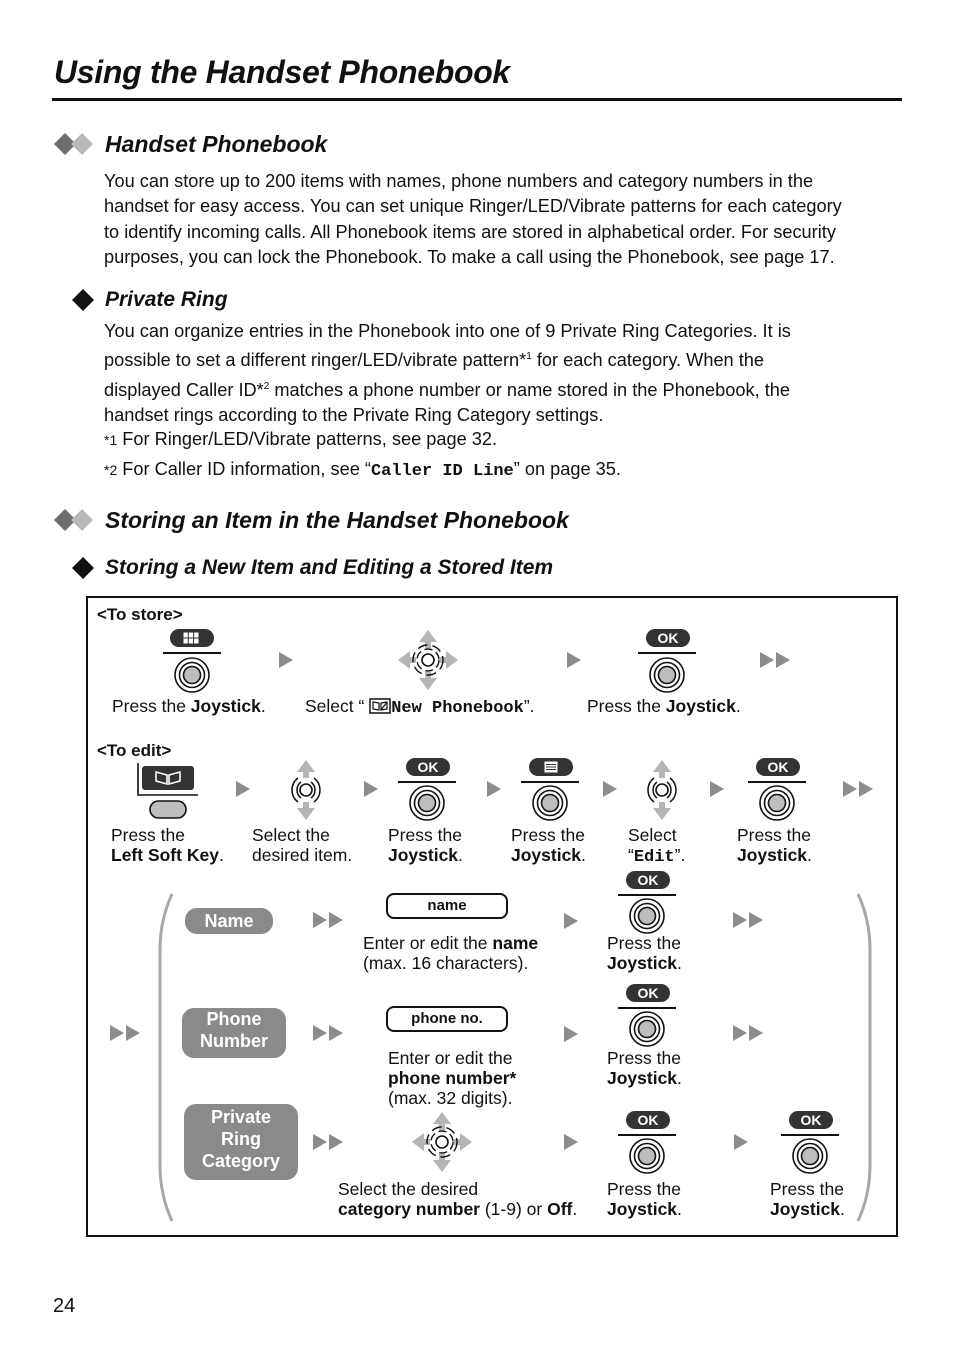  What do you see at coordinates (302, 845) in the screenshot?
I see `edit-step2-text: Select the desired item.` at bounding box center [302, 845].